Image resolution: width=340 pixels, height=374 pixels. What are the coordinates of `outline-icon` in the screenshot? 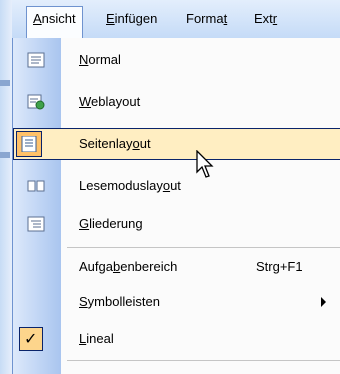 It's located at (36, 224).